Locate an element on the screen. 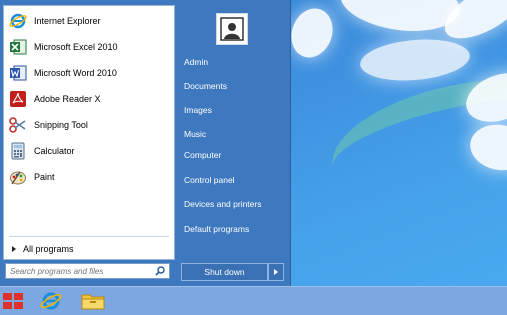  program-label: Paint is located at coordinates (44, 177).